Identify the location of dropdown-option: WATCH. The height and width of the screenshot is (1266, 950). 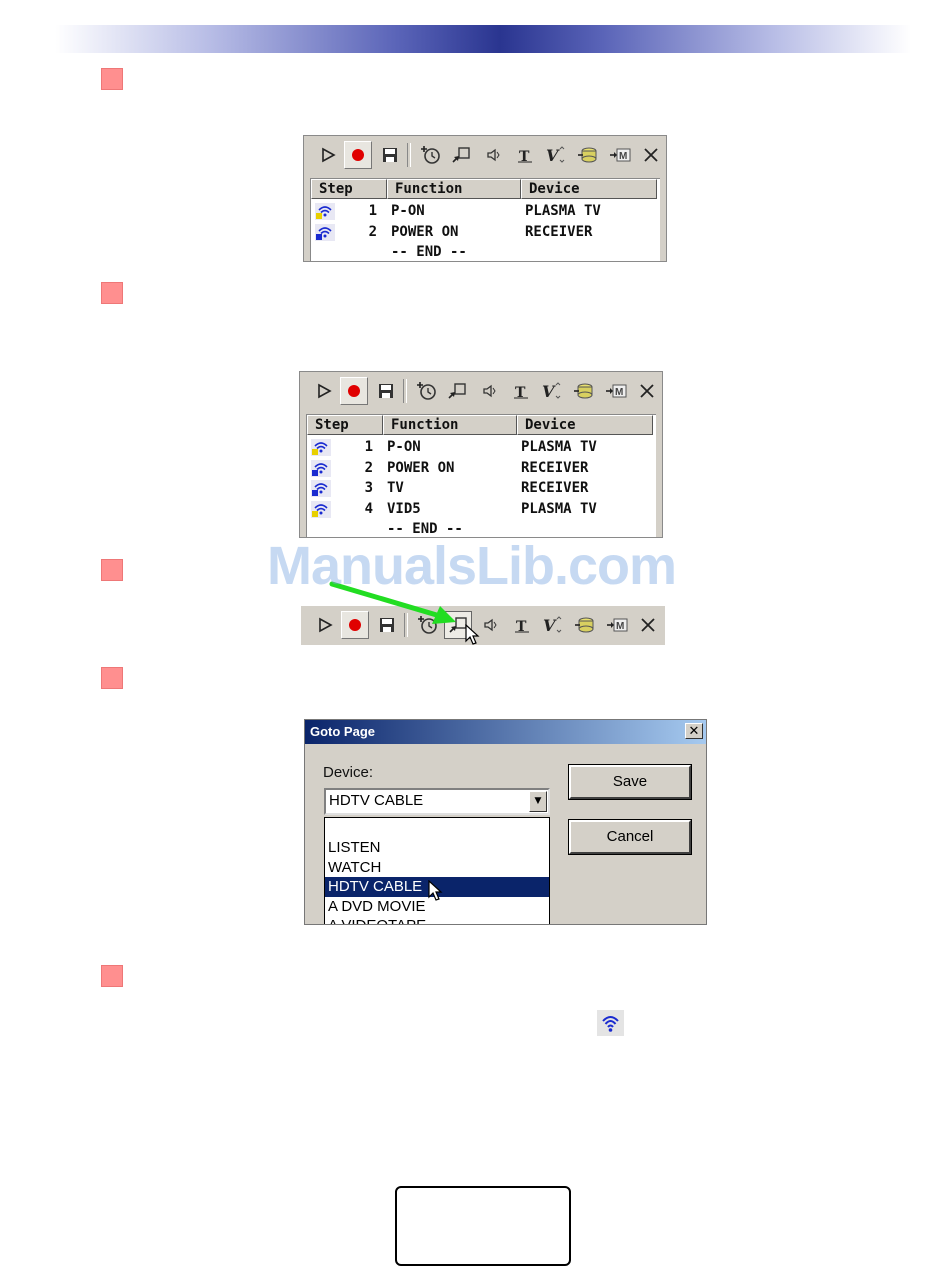
(437, 868).